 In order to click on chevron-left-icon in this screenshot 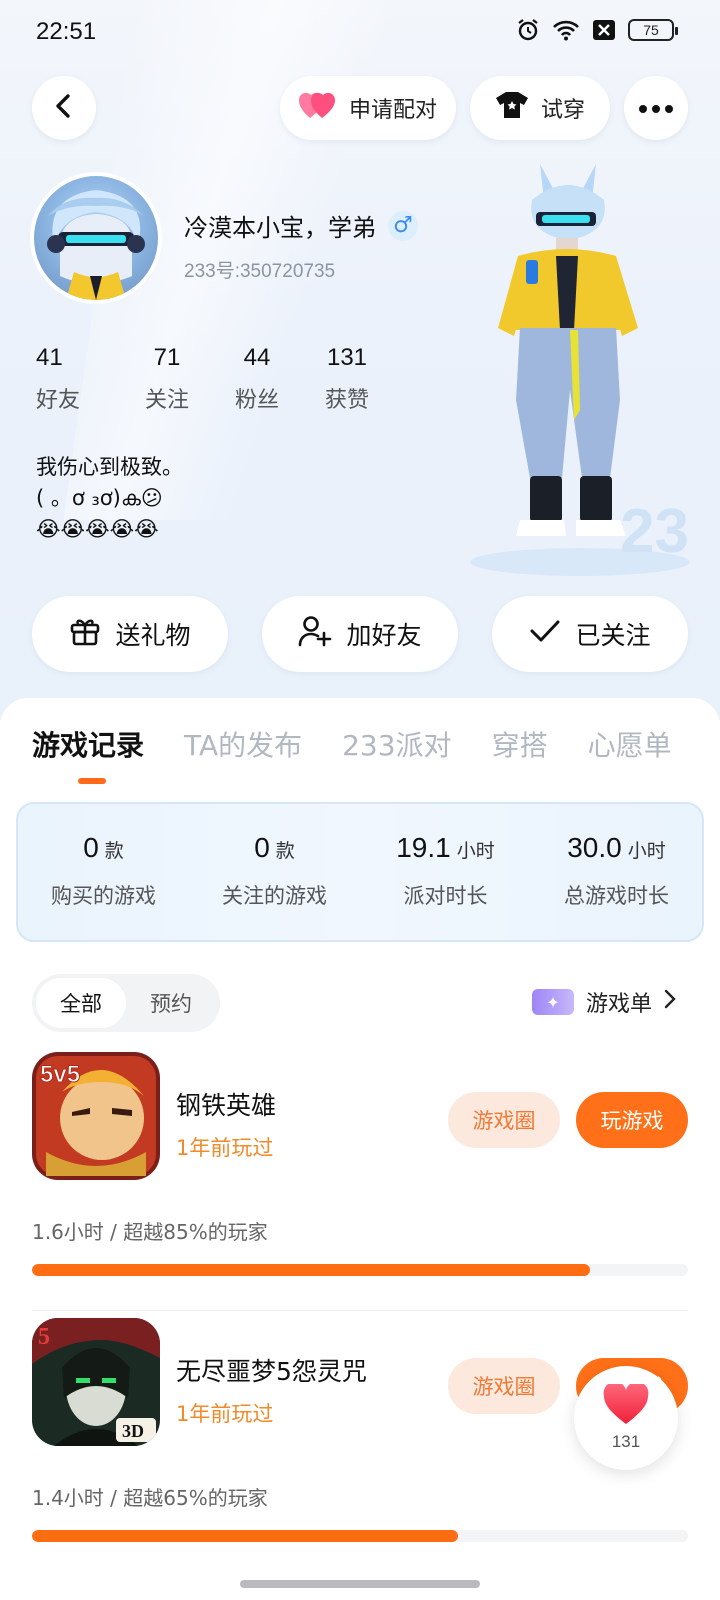, I will do `click(64, 108)`.